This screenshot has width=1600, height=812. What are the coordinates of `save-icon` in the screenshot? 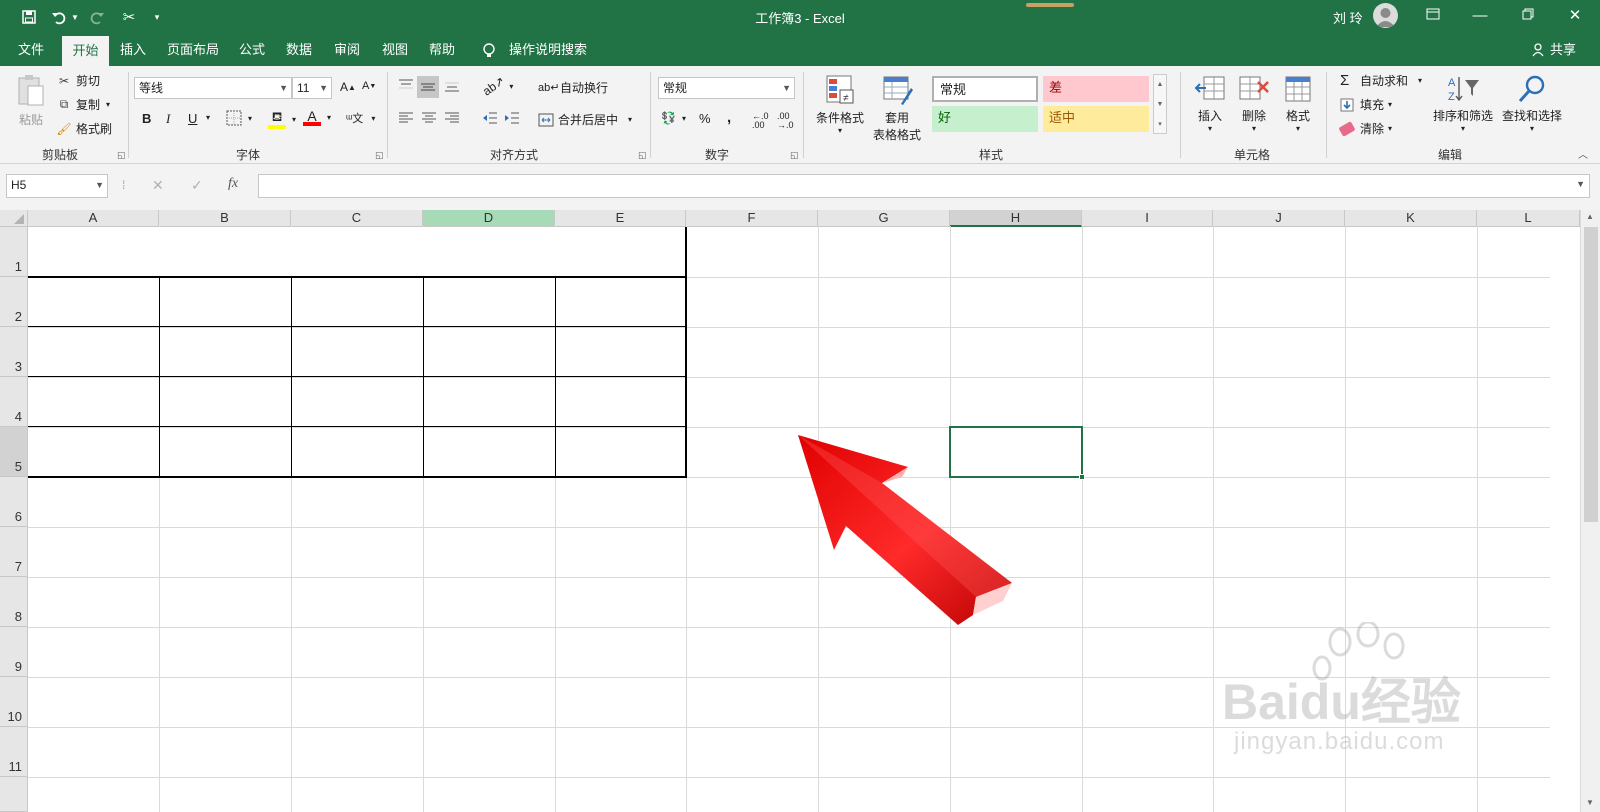 It's located at (29, 17).